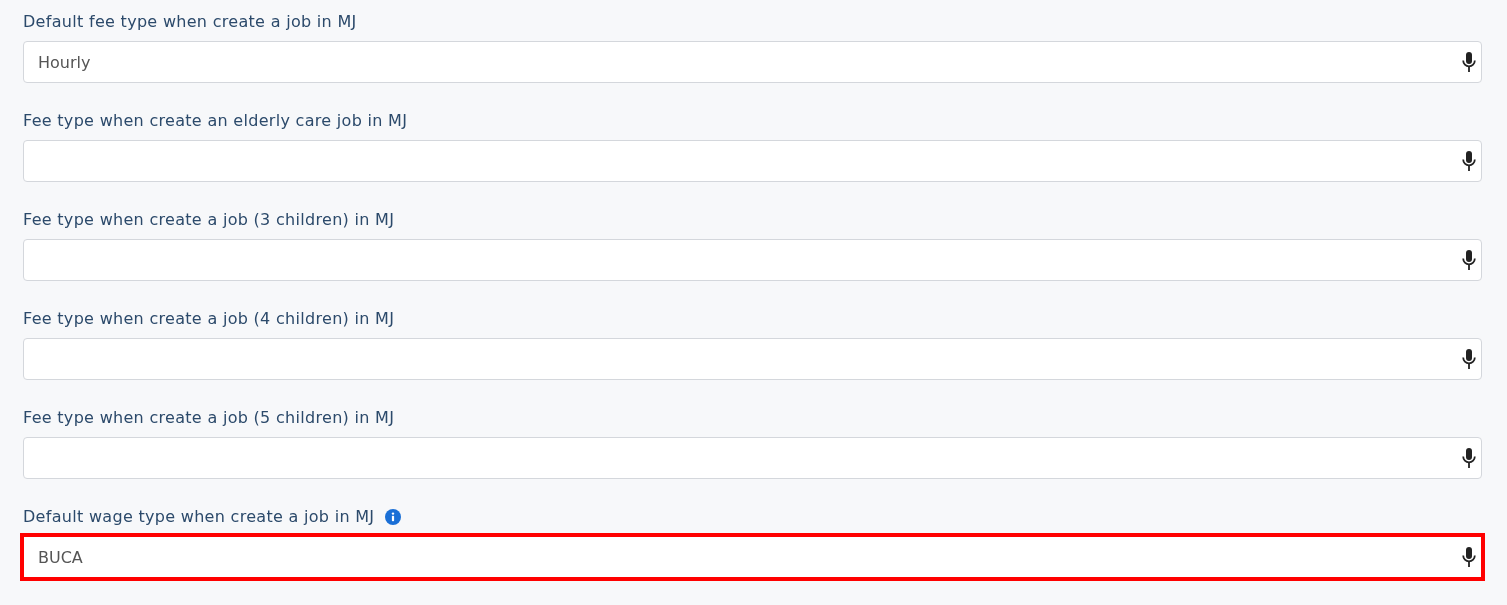 This screenshot has height=605, width=1507. Describe the element at coordinates (190, 22) in the screenshot. I see `field-label: Default fee type when create a job in MJ` at that location.